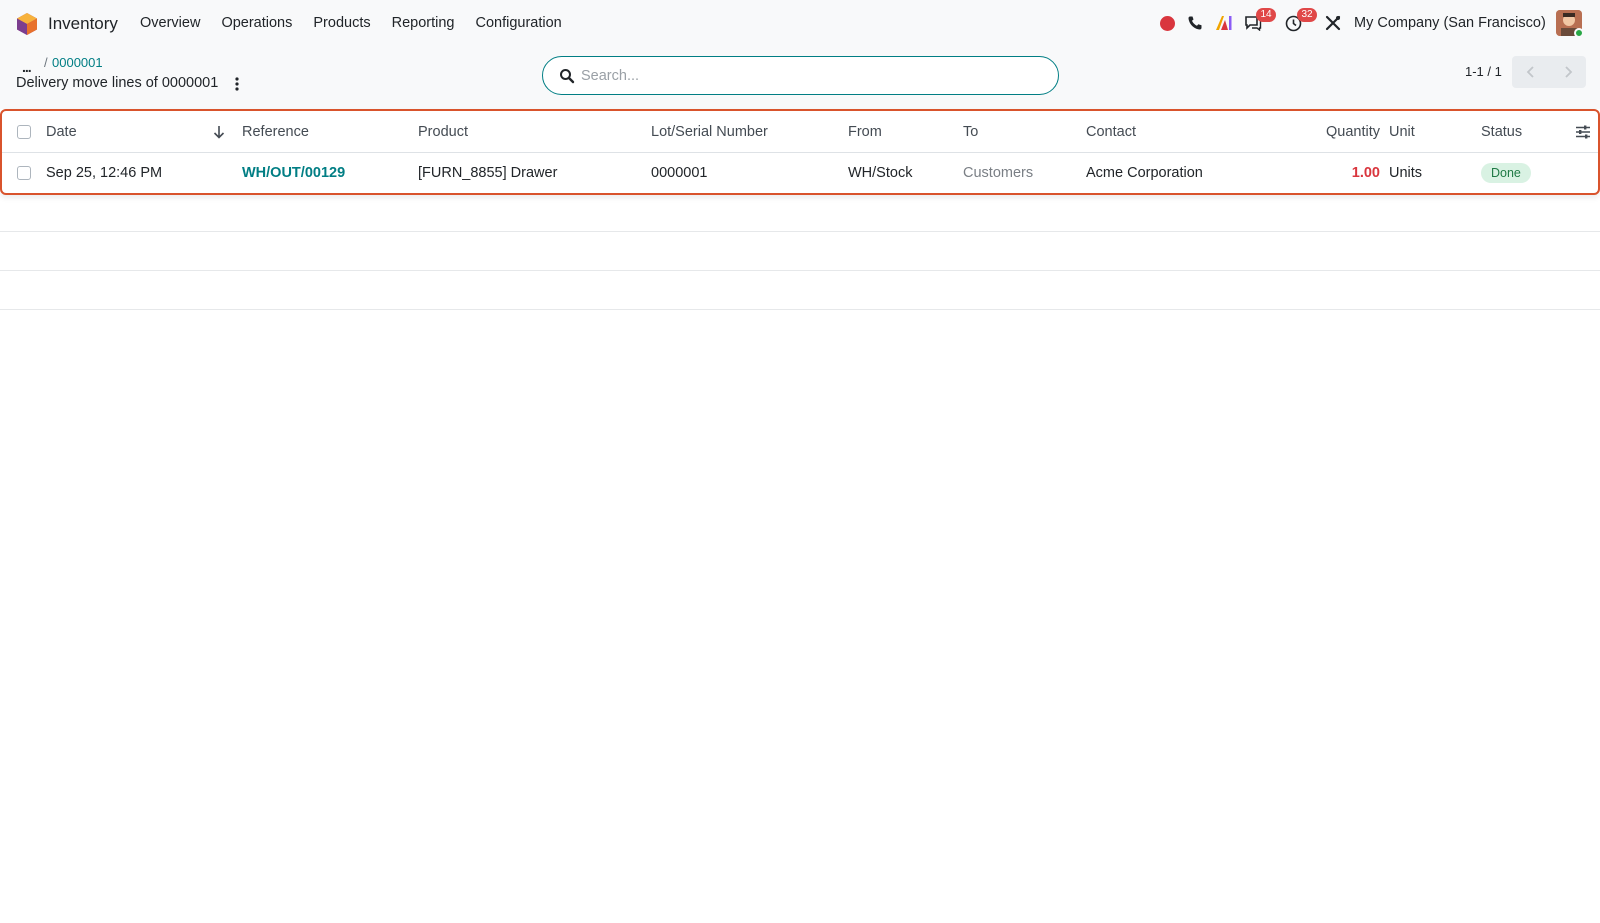 The image size is (1600, 923). I want to click on column-header-quantity: Quantity, so click(1336, 131).